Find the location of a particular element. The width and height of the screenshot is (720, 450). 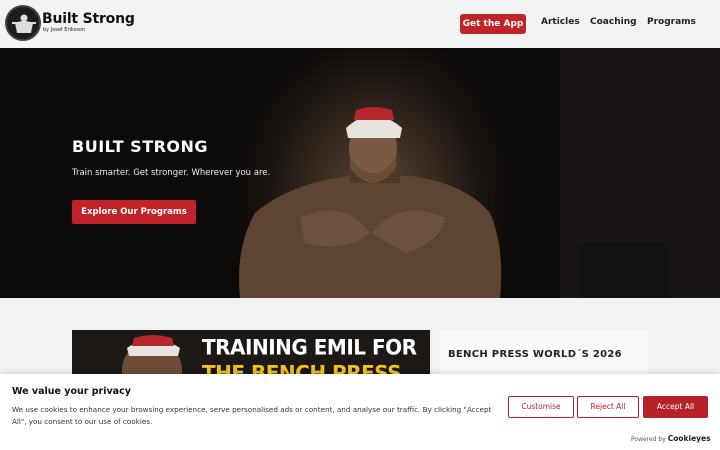

nav-programs: Programs is located at coordinates (671, 22).